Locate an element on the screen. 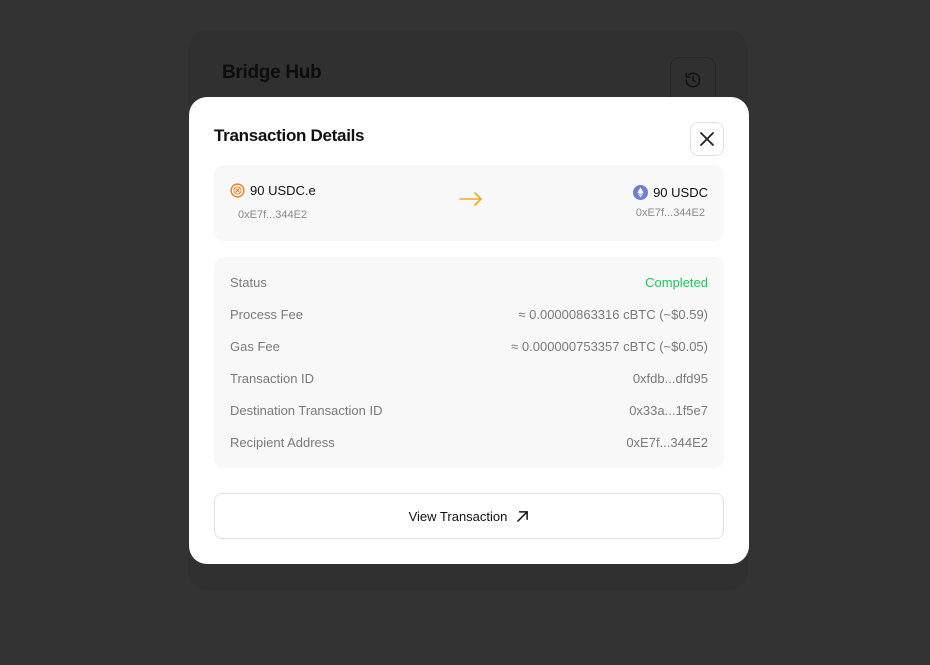 The width and height of the screenshot is (930, 665). history-icon is located at coordinates (693, 80).